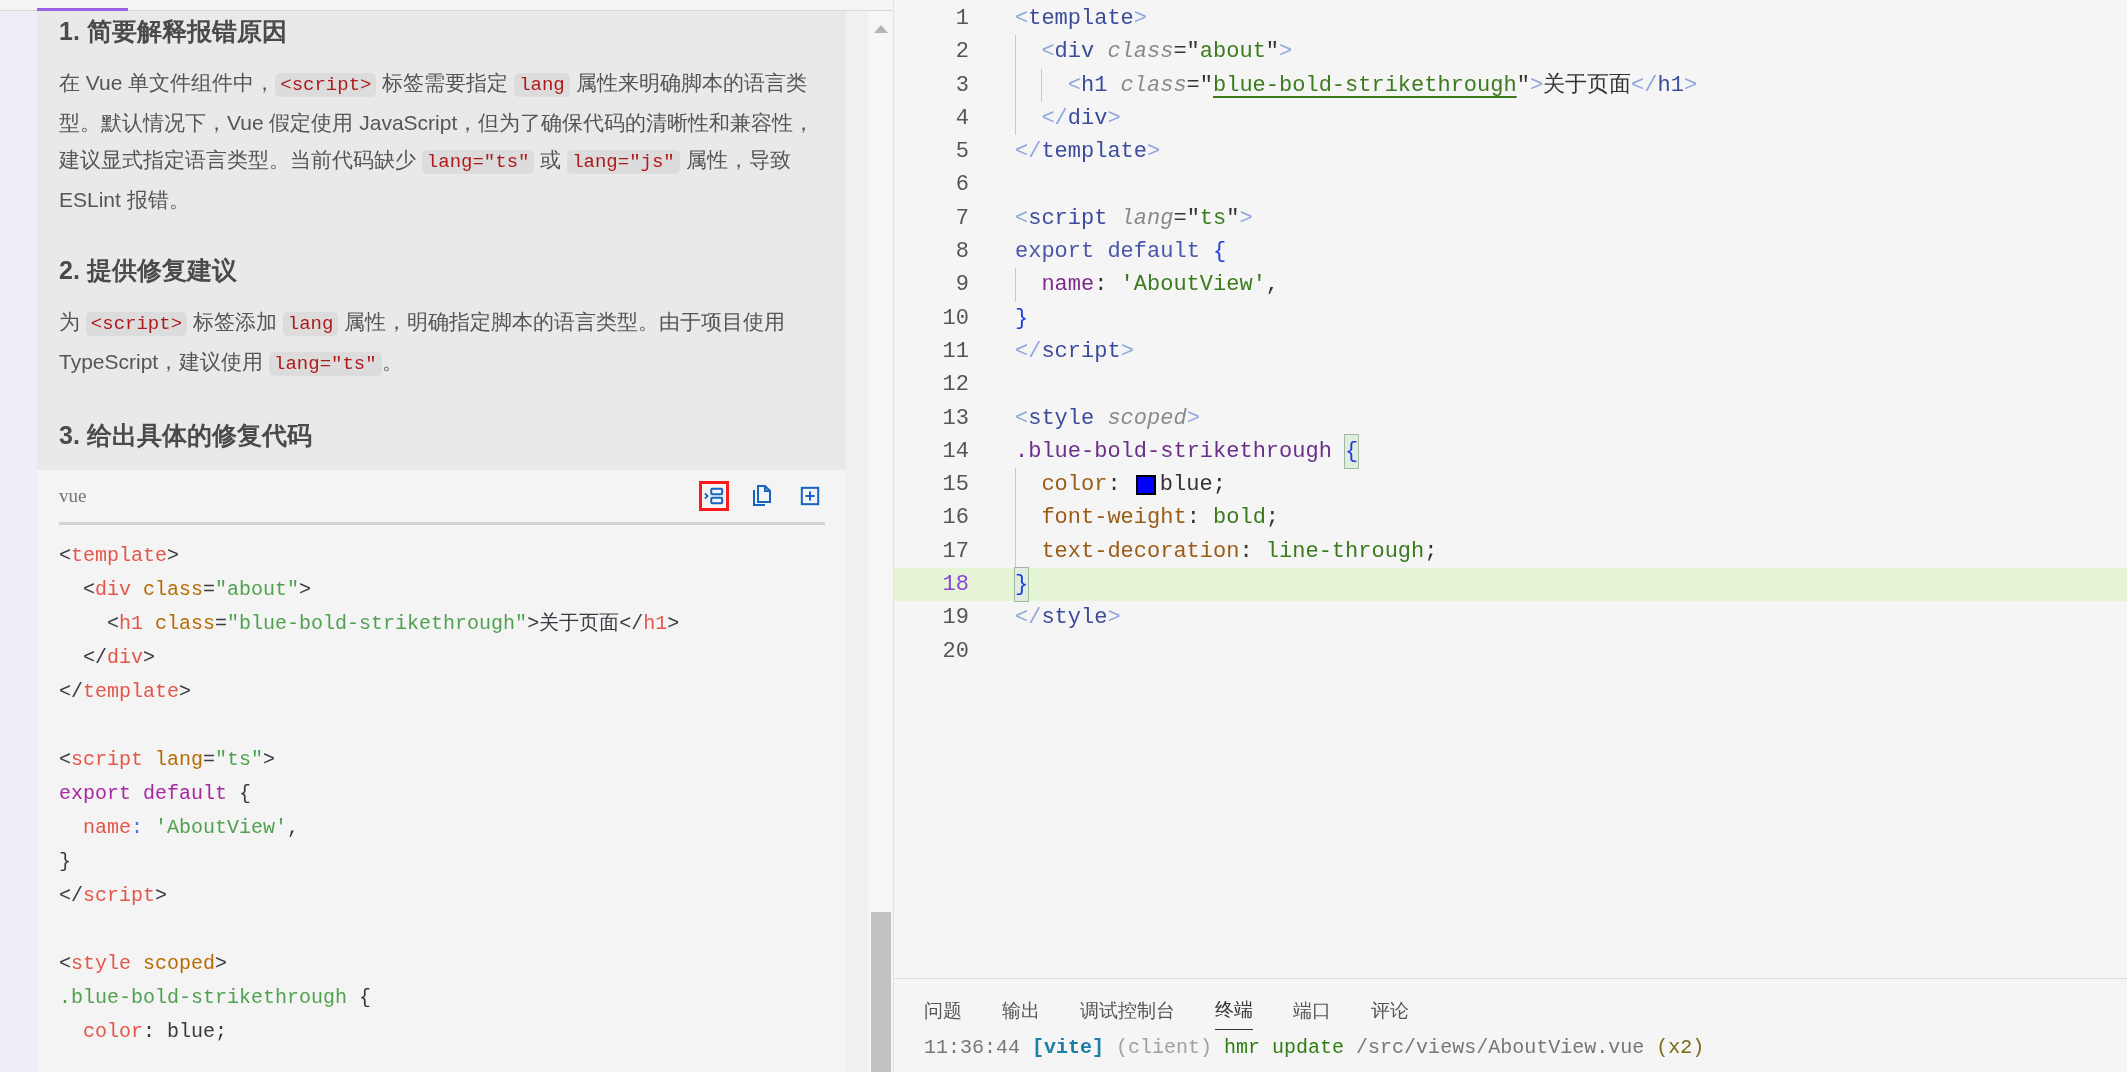  What do you see at coordinates (148, 270) in the screenshot?
I see `section-heading: 2. 提供修复建议` at bounding box center [148, 270].